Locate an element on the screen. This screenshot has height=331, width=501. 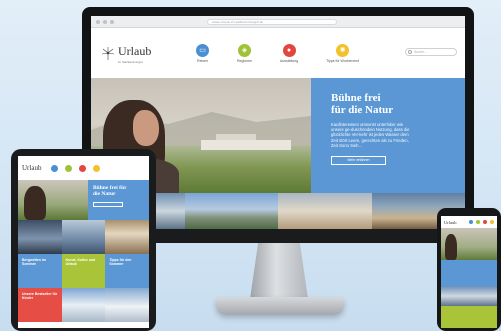
site-logo: Urlaub im Salzkammergut is located at coordinates (143, 53).